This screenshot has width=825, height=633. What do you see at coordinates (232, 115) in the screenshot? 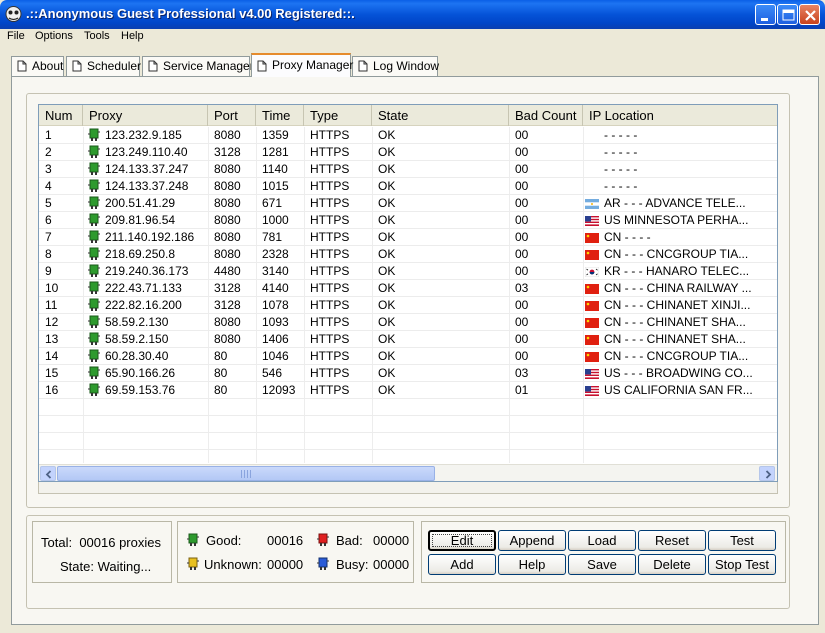
I see `column-header-port: Port` at bounding box center [232, 115].